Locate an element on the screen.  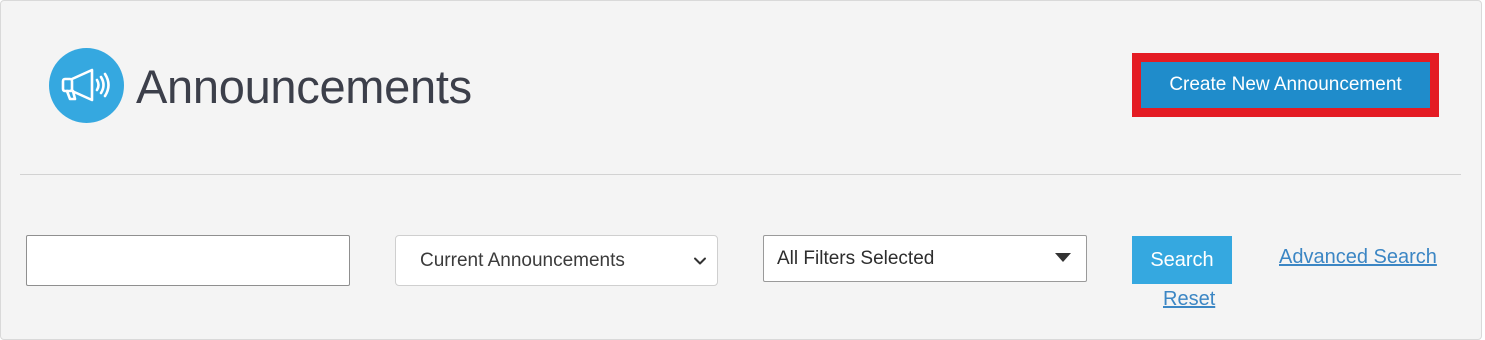
create-new-announcement-button: Create New Announcement is located at coordinates (1285, 85).